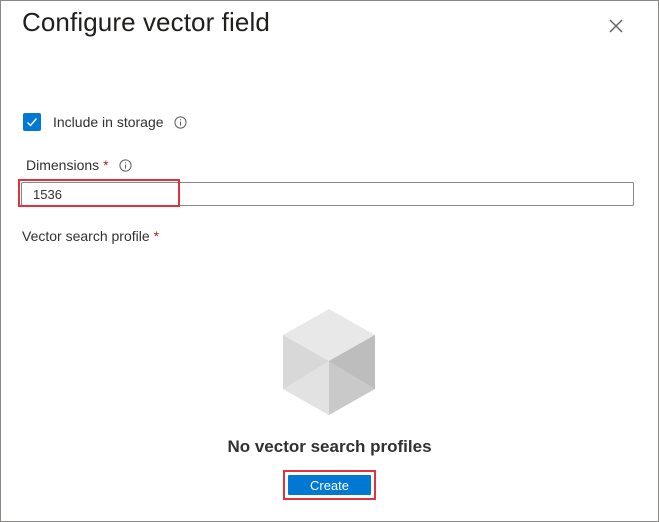 This screenshot has width=659, height=522. Describe the element at coordinates (329, 362) in the screenshot. I see `cube-icon` at that location.